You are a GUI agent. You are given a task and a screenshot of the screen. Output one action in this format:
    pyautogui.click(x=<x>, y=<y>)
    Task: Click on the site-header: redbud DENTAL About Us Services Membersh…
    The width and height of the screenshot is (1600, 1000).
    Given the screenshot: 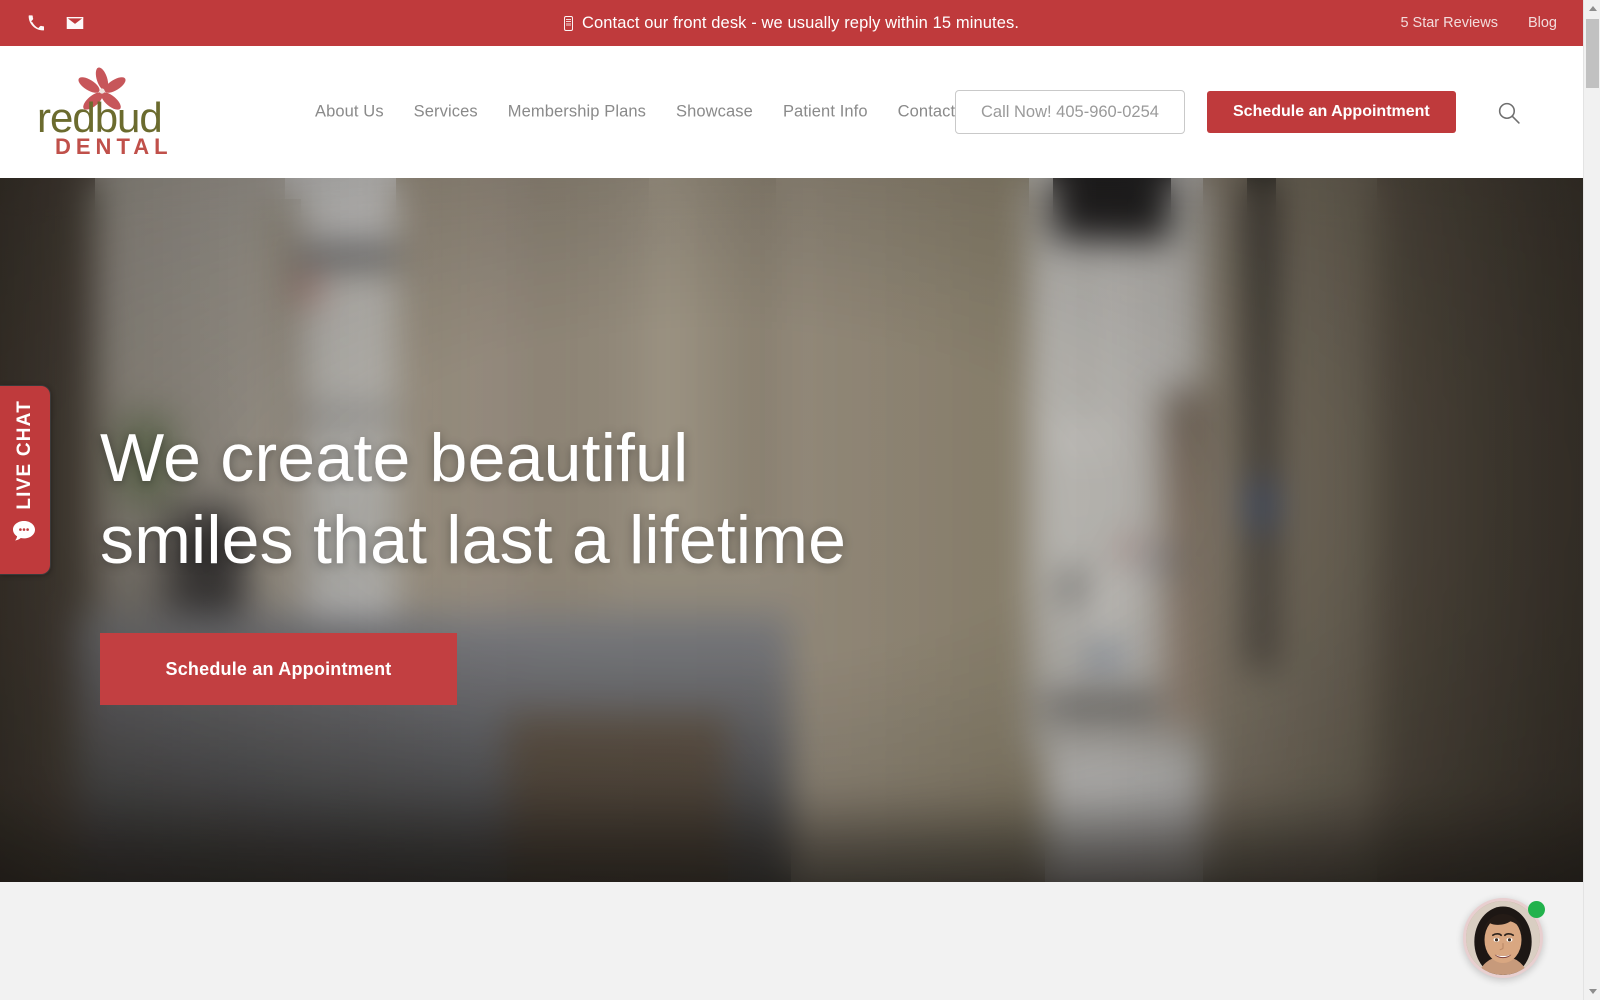 What is the action you would take?
    pyautogui.click(x=791, y=112)
    